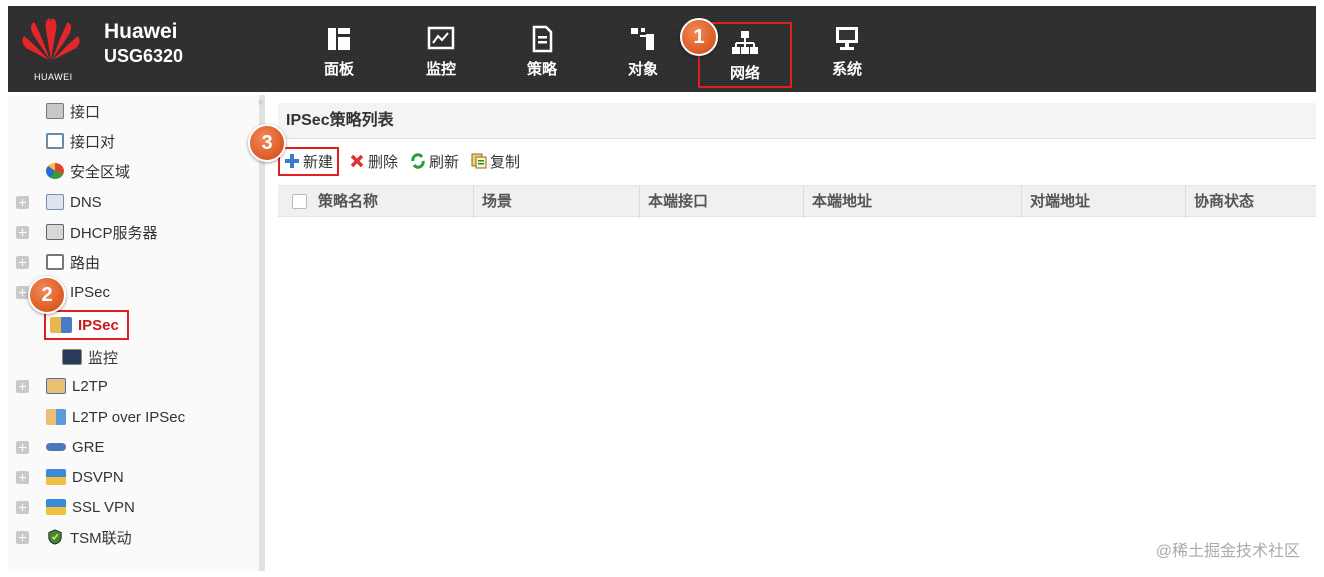  What do you see at coordinates (114, 233) in the screenshot?
I see `sidebar-item-label: DHCP服务器` at bounding box center [114, 233].